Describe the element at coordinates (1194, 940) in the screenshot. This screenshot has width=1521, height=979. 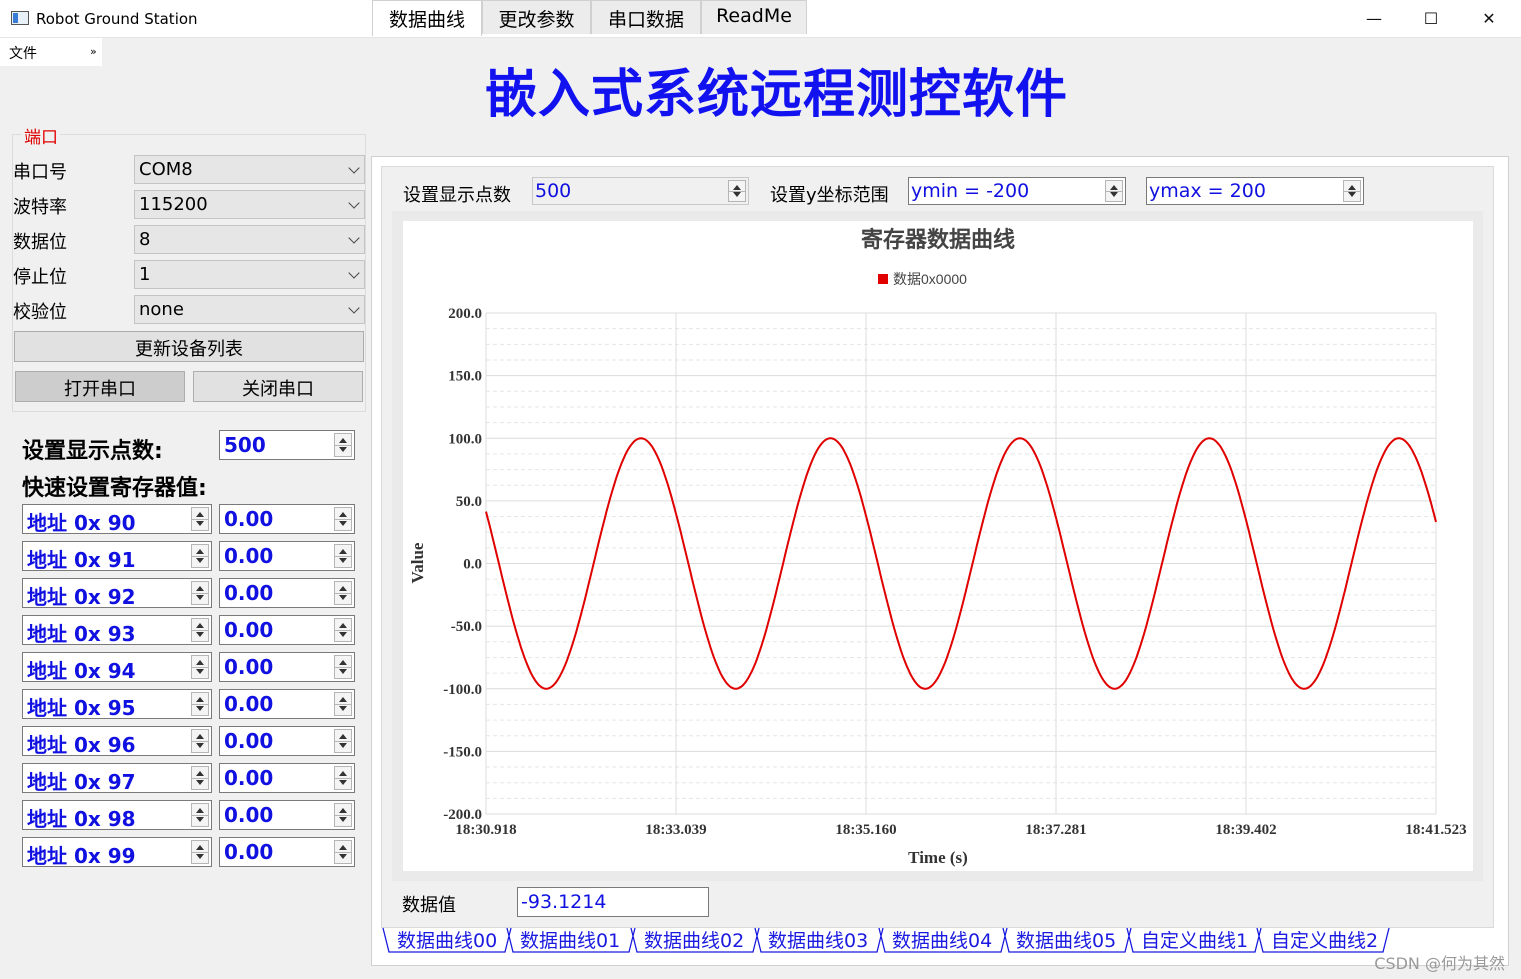
I see `bottom-tab-6: 自定义曲线1` at that location.